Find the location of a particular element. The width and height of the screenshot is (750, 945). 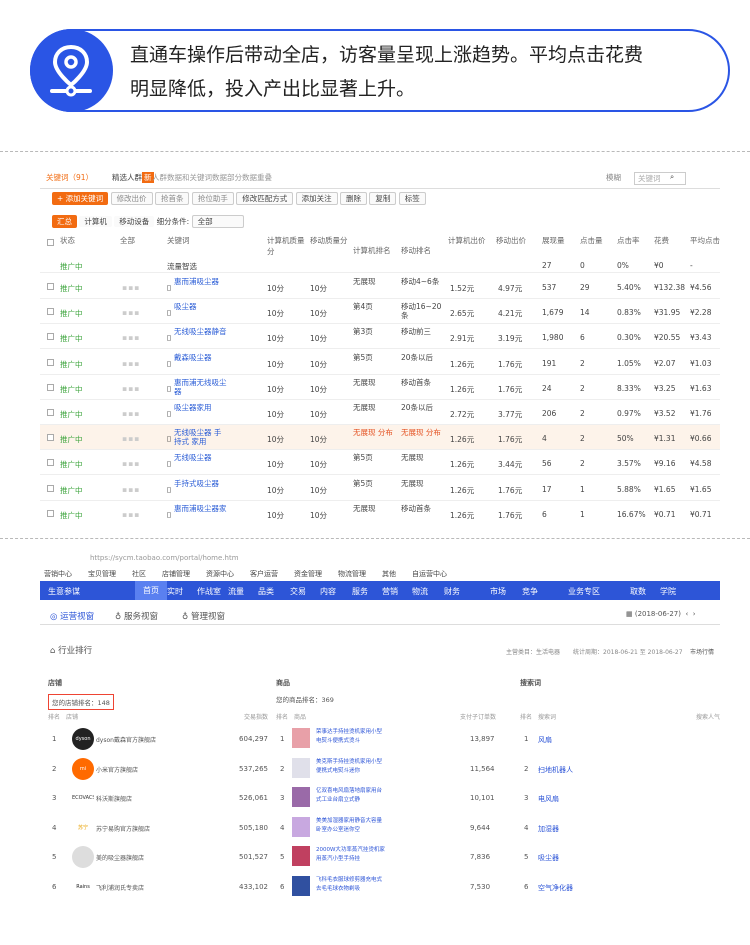

store-name: 飞利浦润氏专卖店 is located at coordinates (120, 887).